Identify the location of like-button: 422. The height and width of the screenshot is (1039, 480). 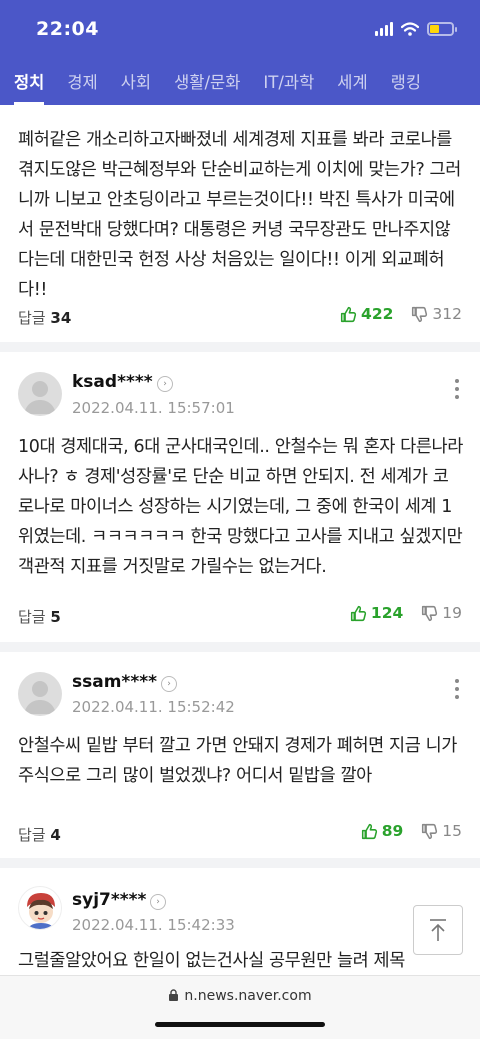
(366, 314).